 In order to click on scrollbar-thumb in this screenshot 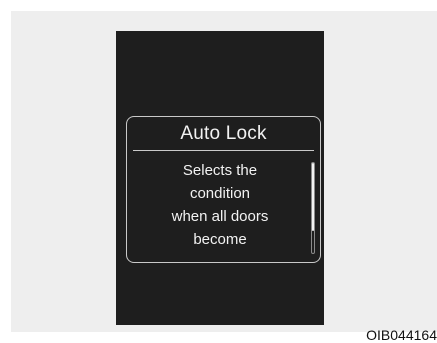, I will do `click(313, 197)`.